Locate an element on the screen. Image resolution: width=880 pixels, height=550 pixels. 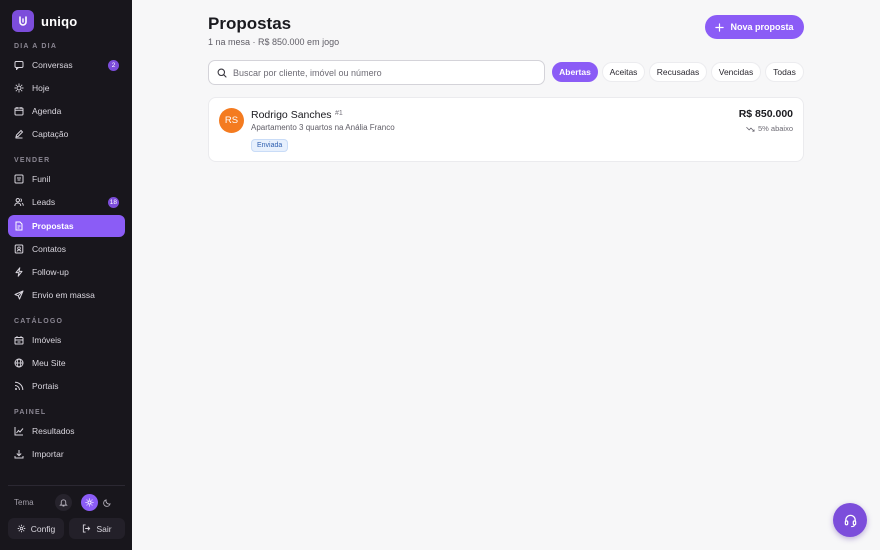
theme-light-button is located at coordinates (89, 502).